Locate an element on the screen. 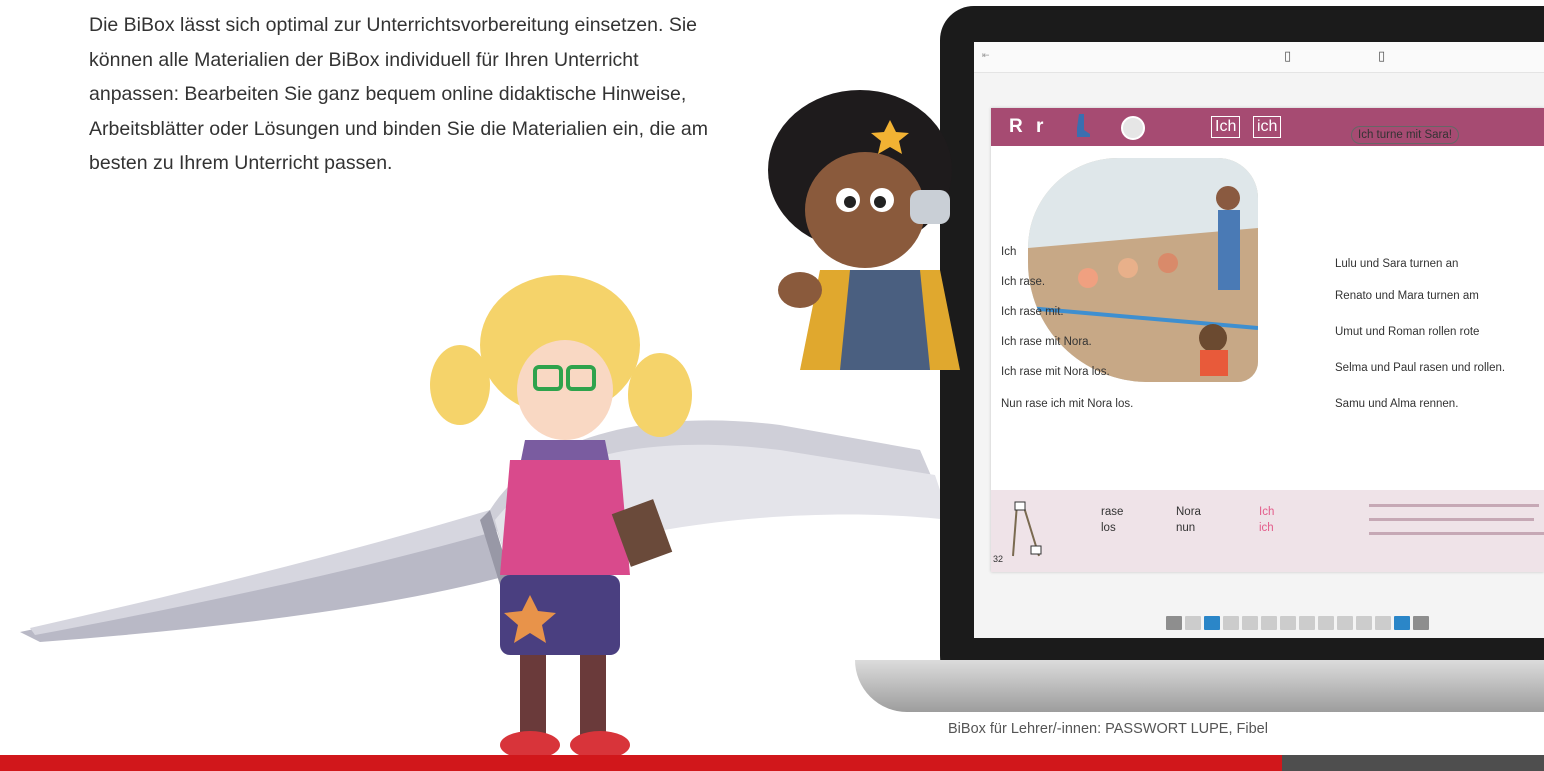  pen-tool-icon is located at coordinates (1250, 623).